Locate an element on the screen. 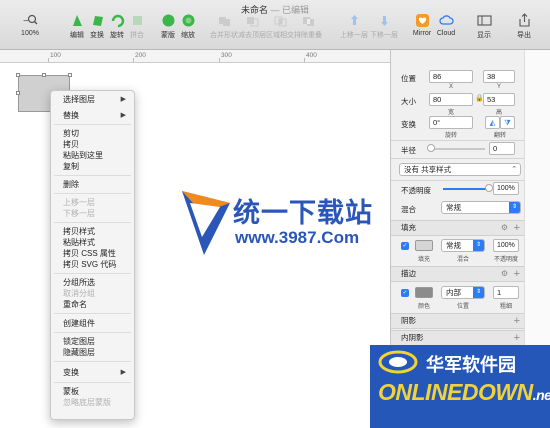  menu-item-bring-forward: 上移一层 is located at coordinates (95, 203).